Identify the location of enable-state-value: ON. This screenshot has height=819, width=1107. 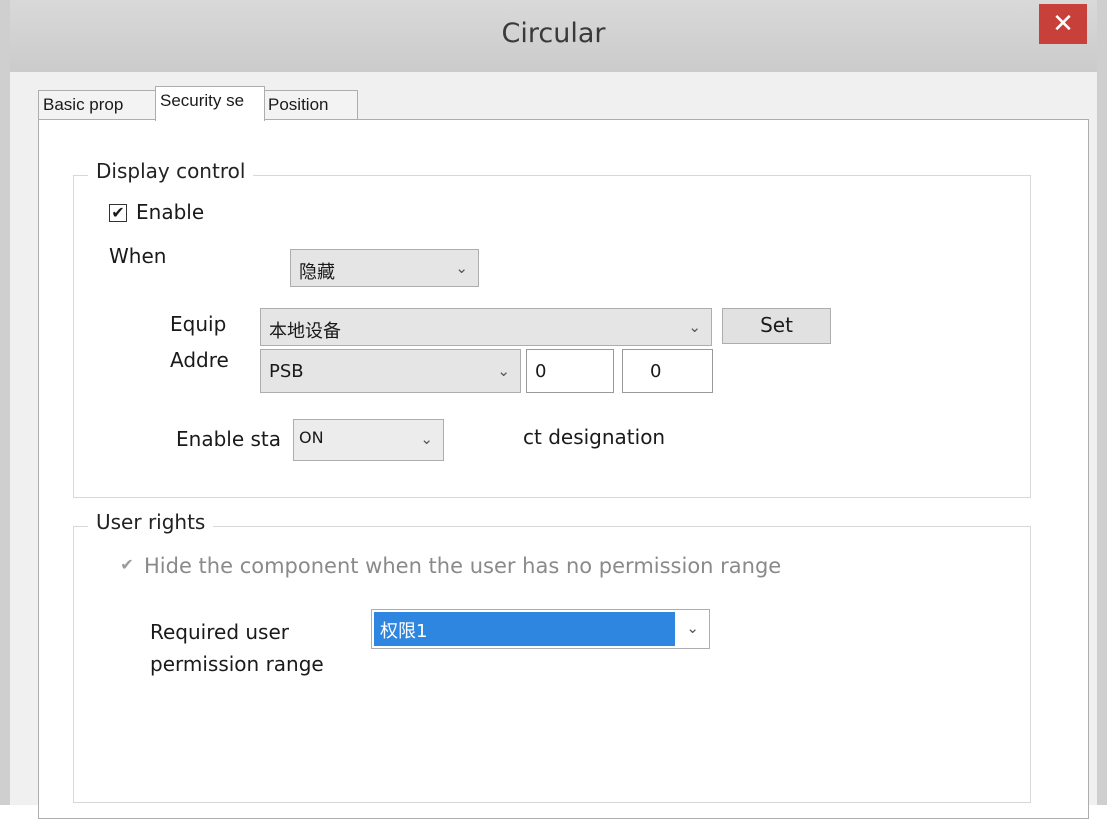
(311, 437).